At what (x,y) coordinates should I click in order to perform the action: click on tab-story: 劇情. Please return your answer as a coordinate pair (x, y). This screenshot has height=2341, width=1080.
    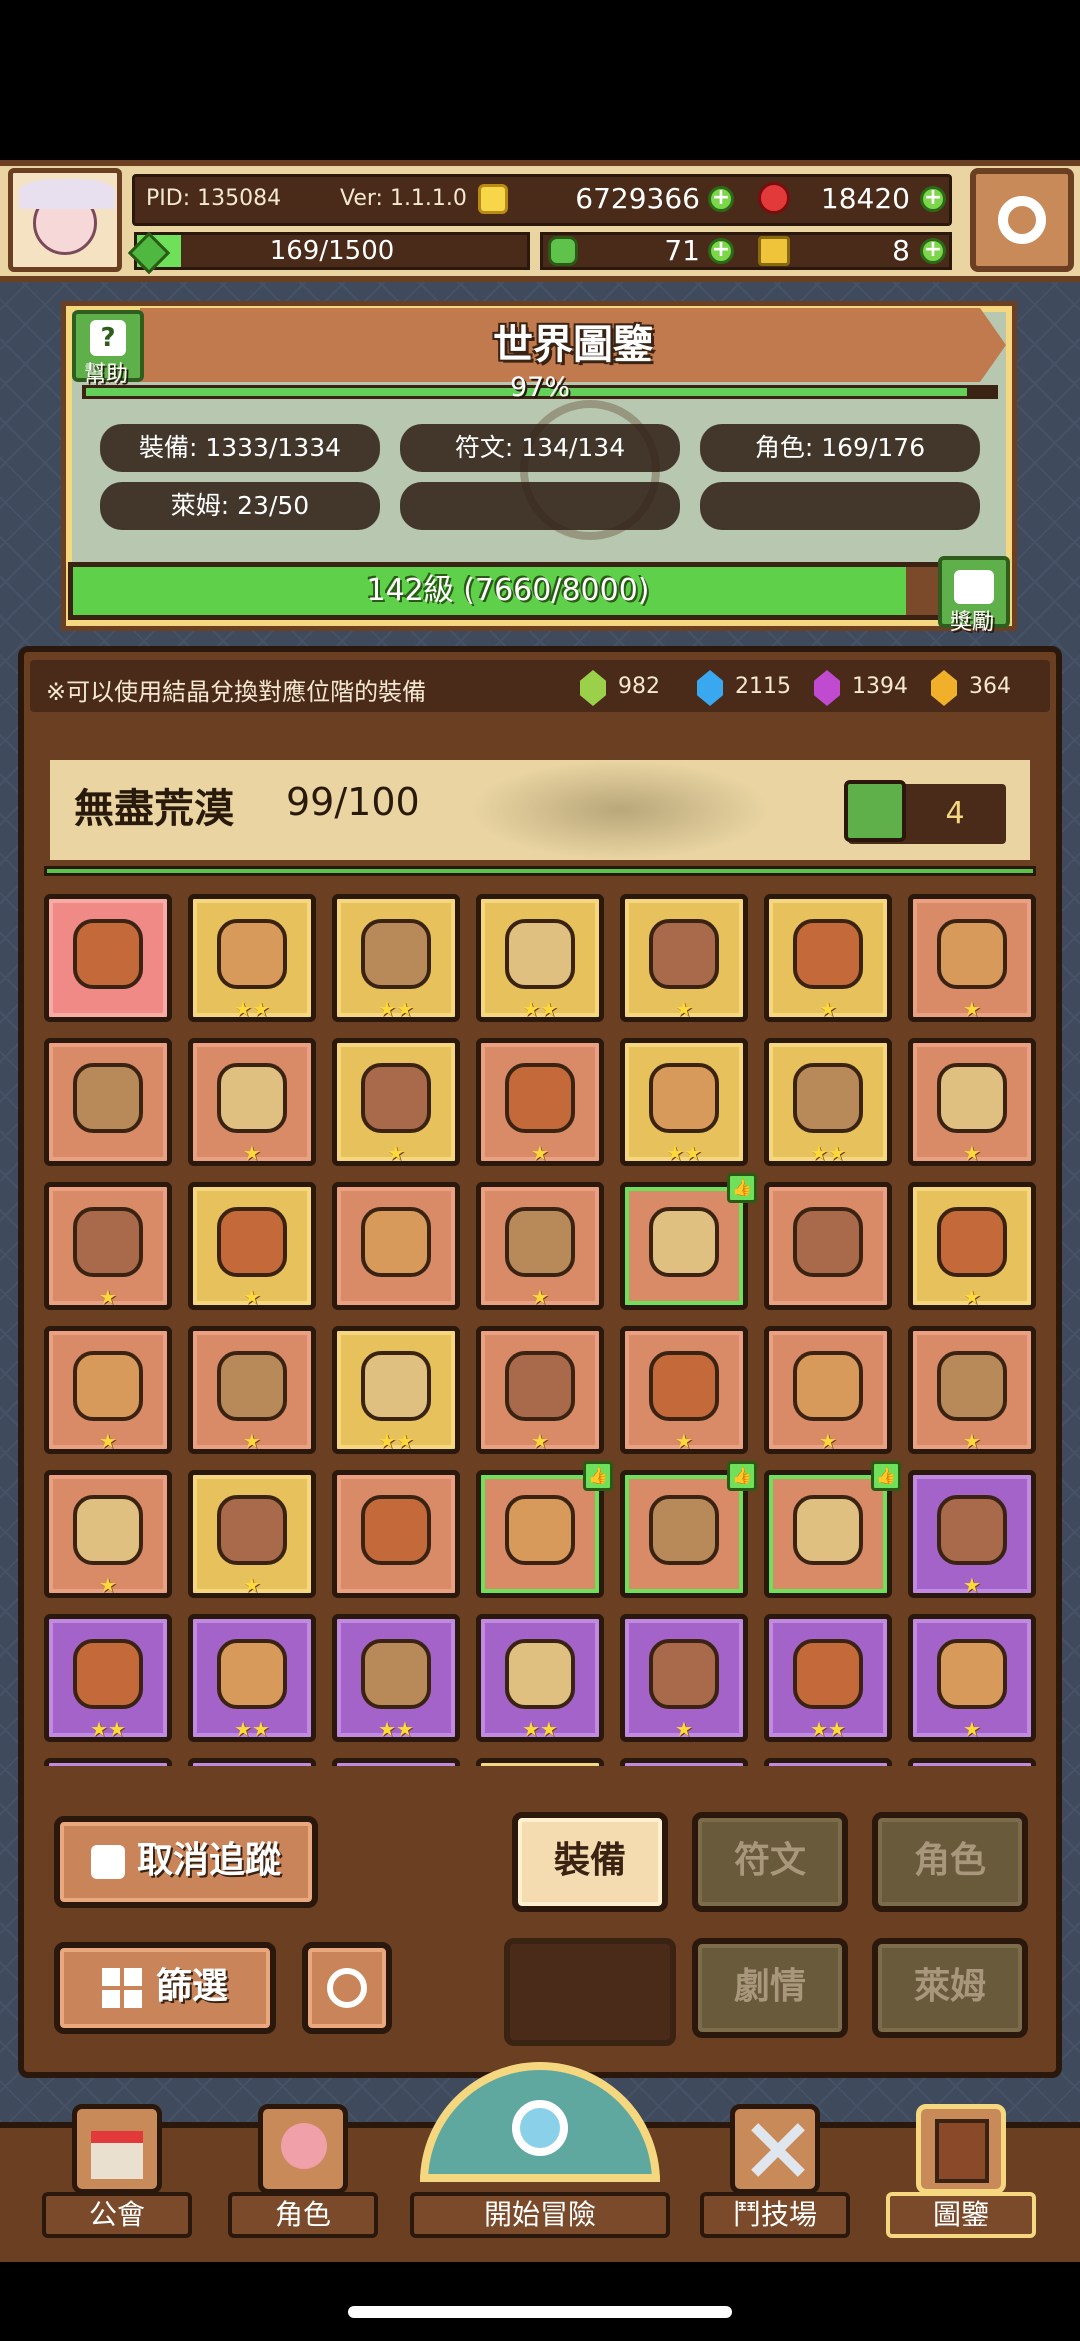
    Looking at the image, I should click on (770, 1988).